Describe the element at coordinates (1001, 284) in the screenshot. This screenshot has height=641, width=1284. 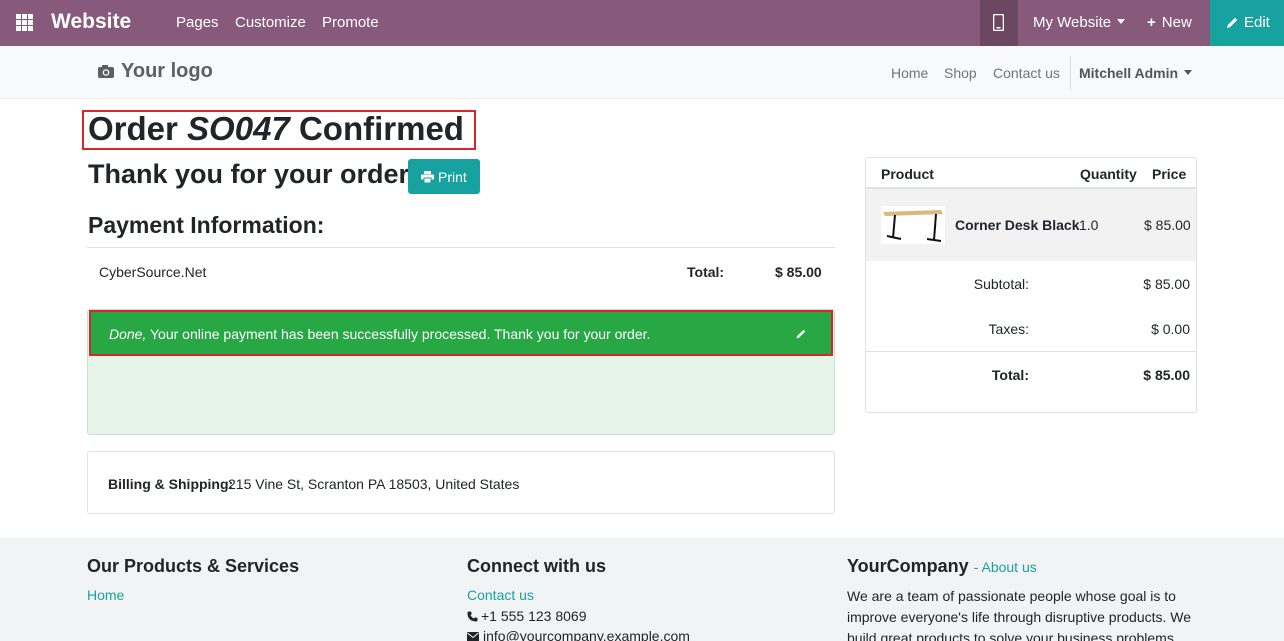
I see `subtotal-label: Subtotal:` at that location.